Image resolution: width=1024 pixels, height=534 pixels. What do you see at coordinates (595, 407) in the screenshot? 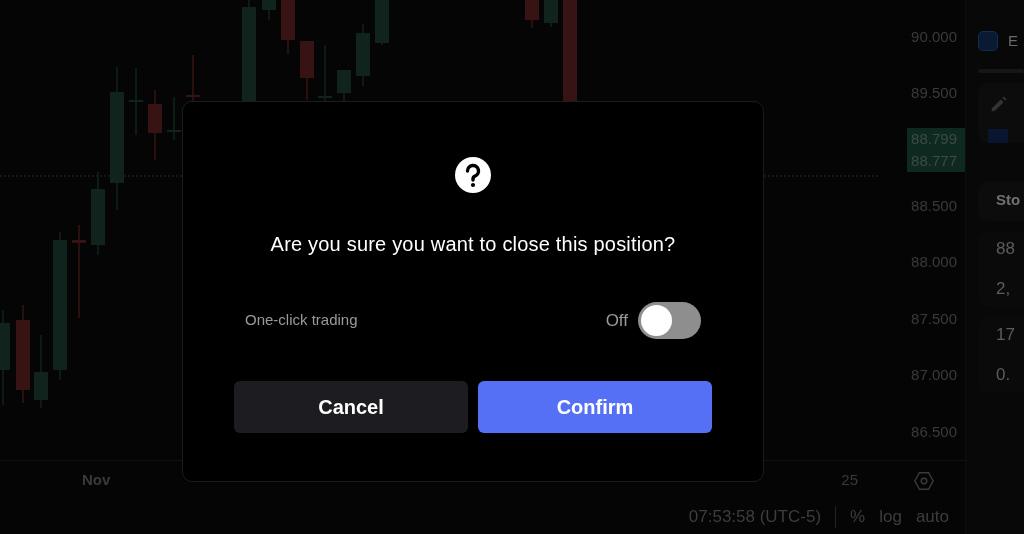
I see `dialog-button: Confirm` at bounding box center [595, 407].